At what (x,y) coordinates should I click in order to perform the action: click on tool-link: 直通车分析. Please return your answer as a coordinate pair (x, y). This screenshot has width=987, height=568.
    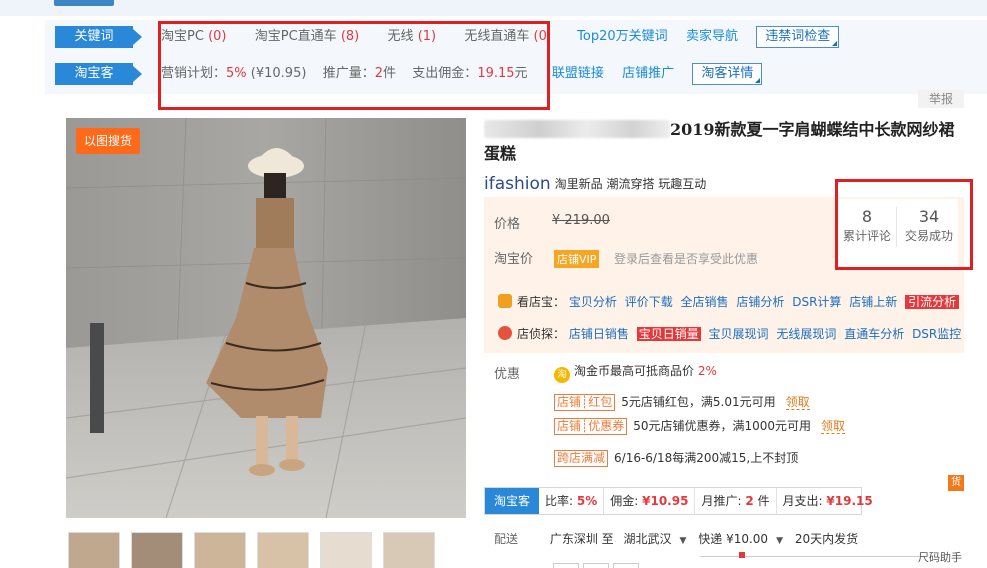
    Looking at the image, I should click on (874, 334).